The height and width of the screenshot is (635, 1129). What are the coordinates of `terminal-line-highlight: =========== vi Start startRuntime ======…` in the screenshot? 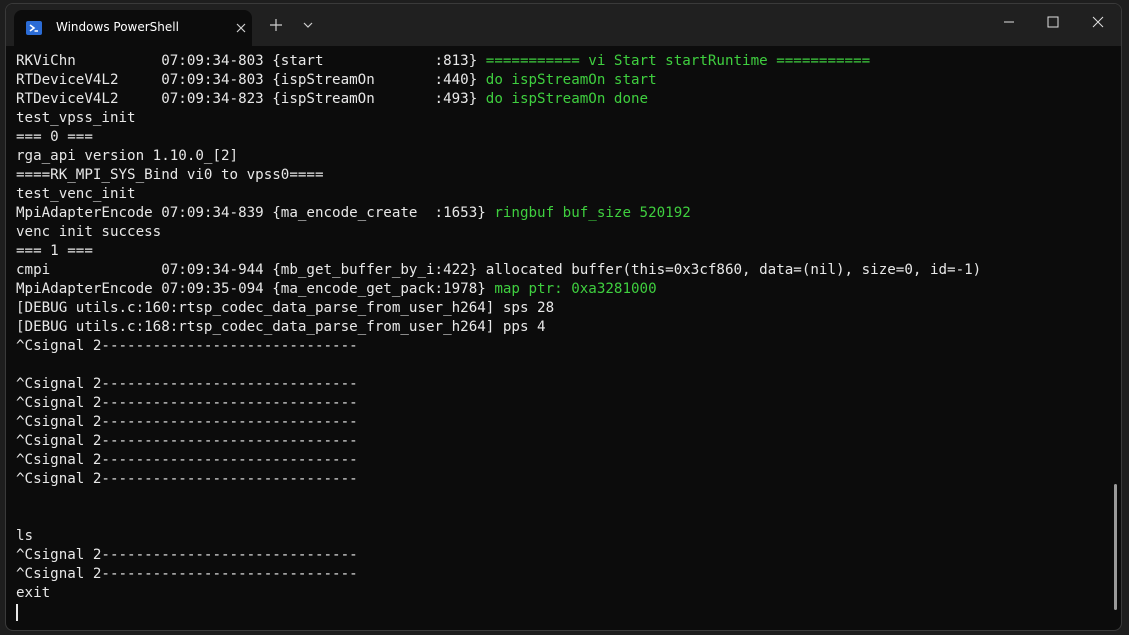 It's located at (678, 61).